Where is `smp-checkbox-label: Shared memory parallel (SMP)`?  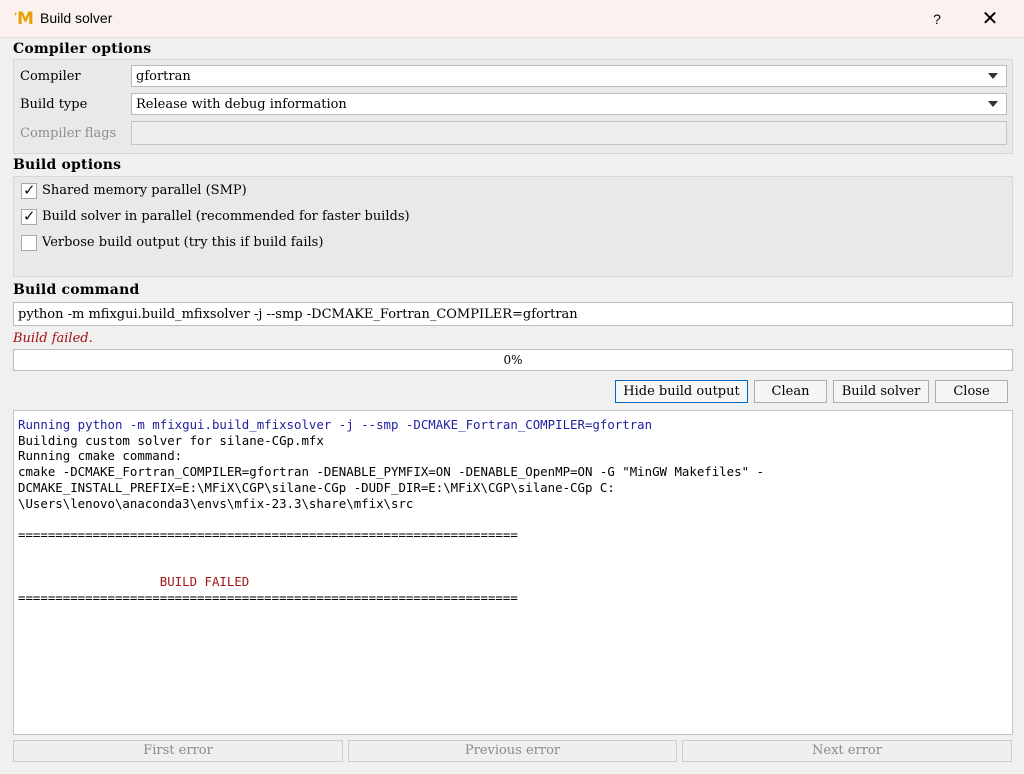 smp-checkbox-label: Shared memory parallel (SMP) is located at coordinates (144, 190).